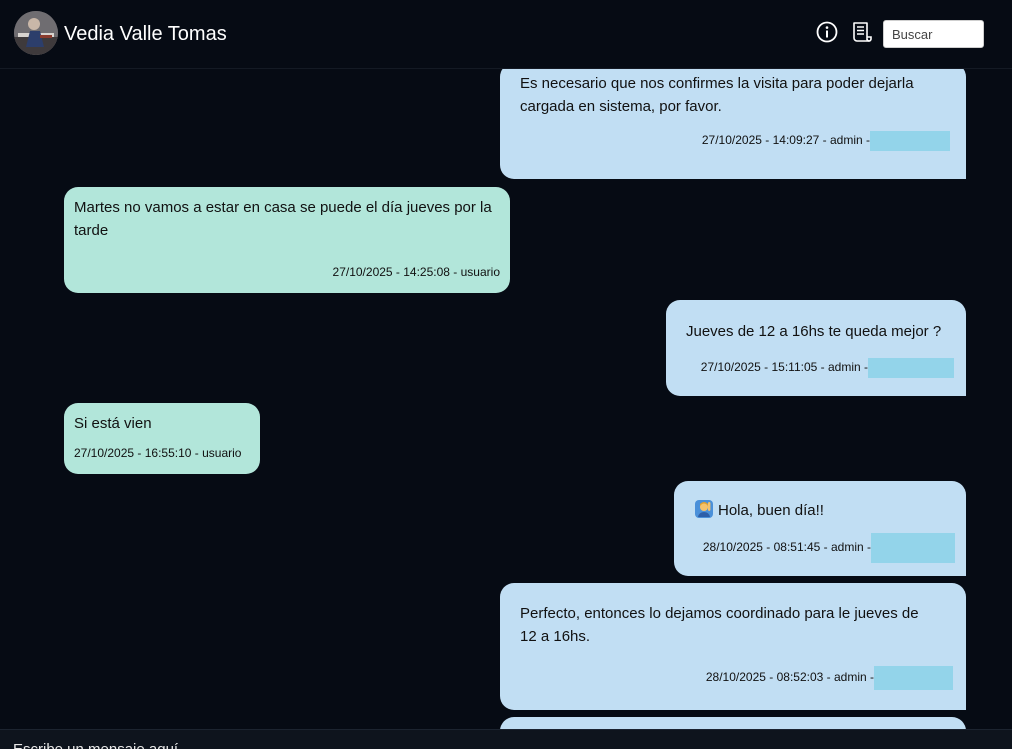 This screenshot has height=749, width=1012. Describe the element at coordinates (555, 636) in the screenshot. I see `message-text-line: 12 a 16hs.` at that location.